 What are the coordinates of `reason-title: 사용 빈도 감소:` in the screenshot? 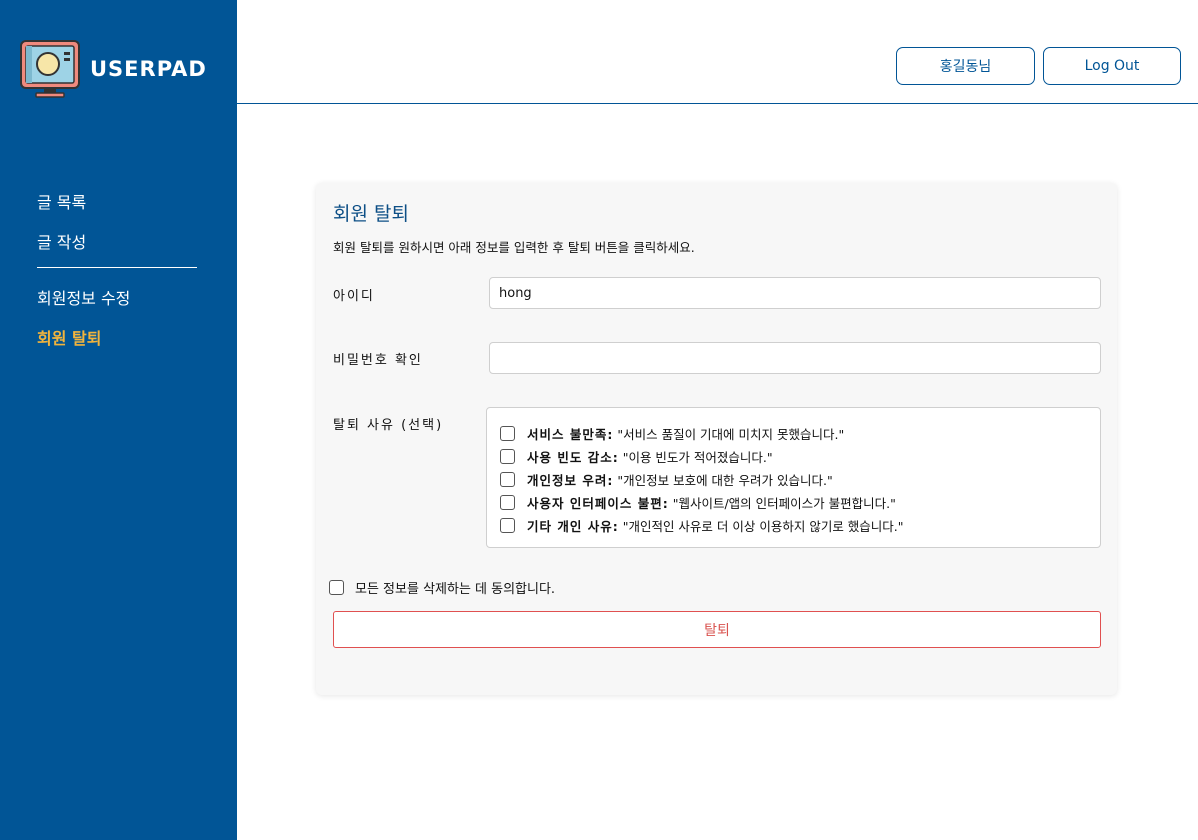 It's located at (573, 457).